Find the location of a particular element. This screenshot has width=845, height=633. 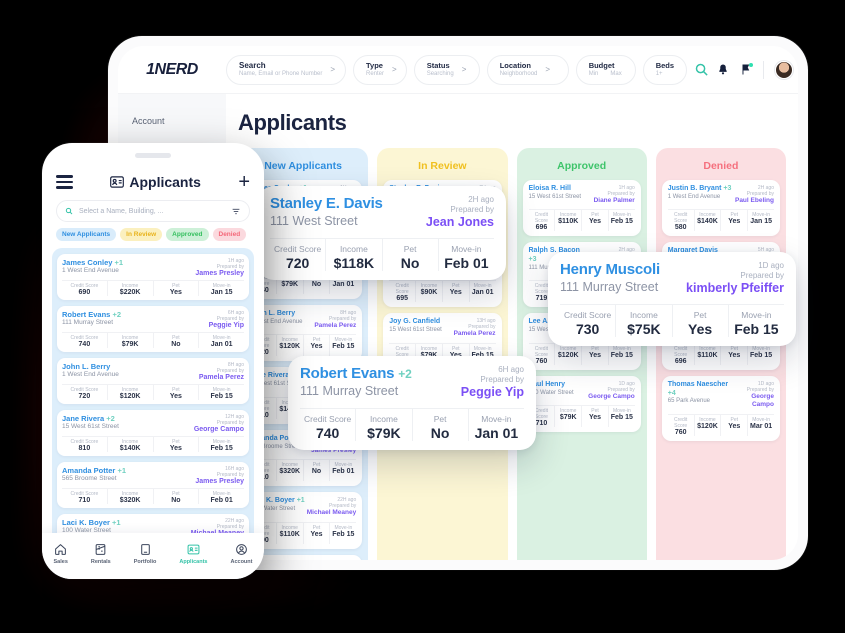

filter-beds: Beds 1+ is located at coordinates (664, 69).